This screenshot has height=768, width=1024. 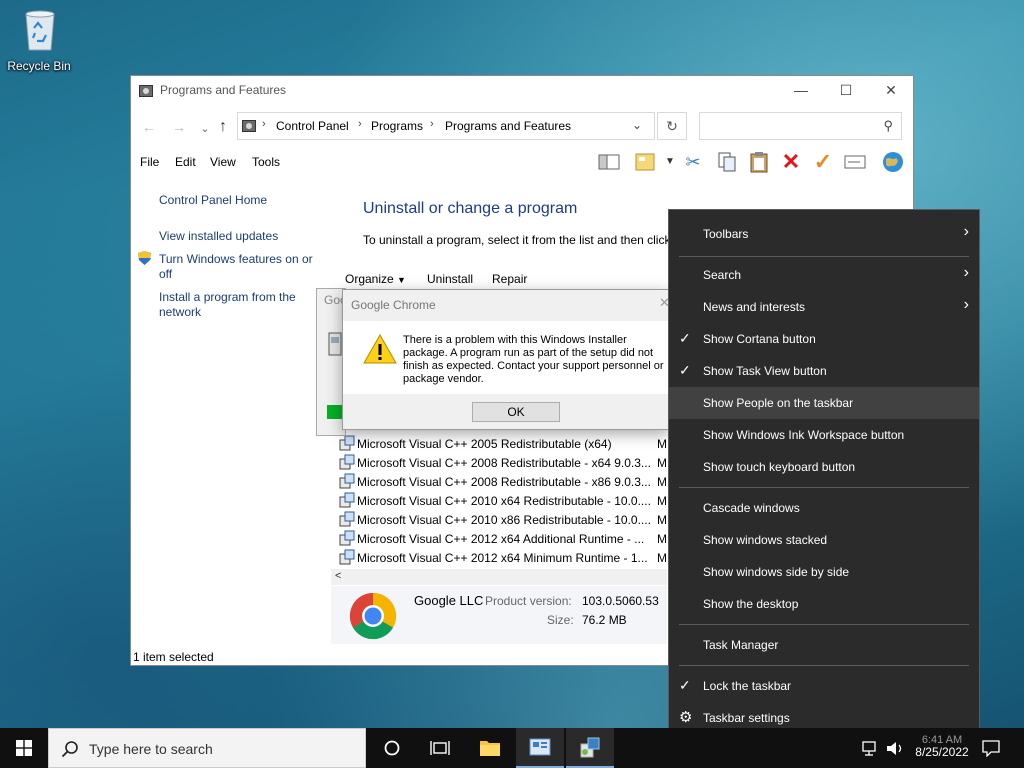 I want to click on install-from-network-link: Install a program from the network, so click(x=234, y=305).